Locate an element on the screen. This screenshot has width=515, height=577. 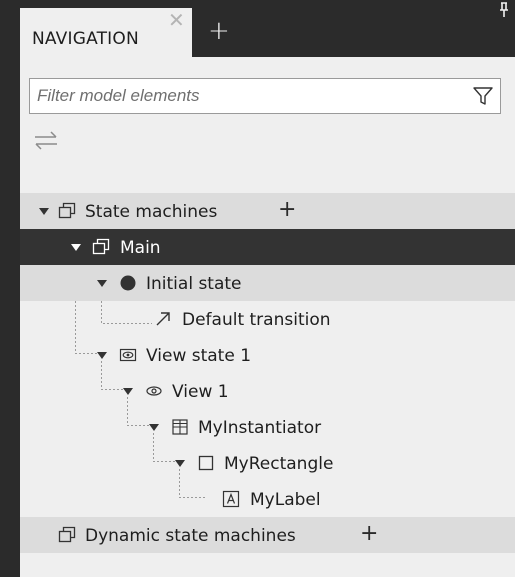
add-tab-icon: + is located at coordinates (219, 31).